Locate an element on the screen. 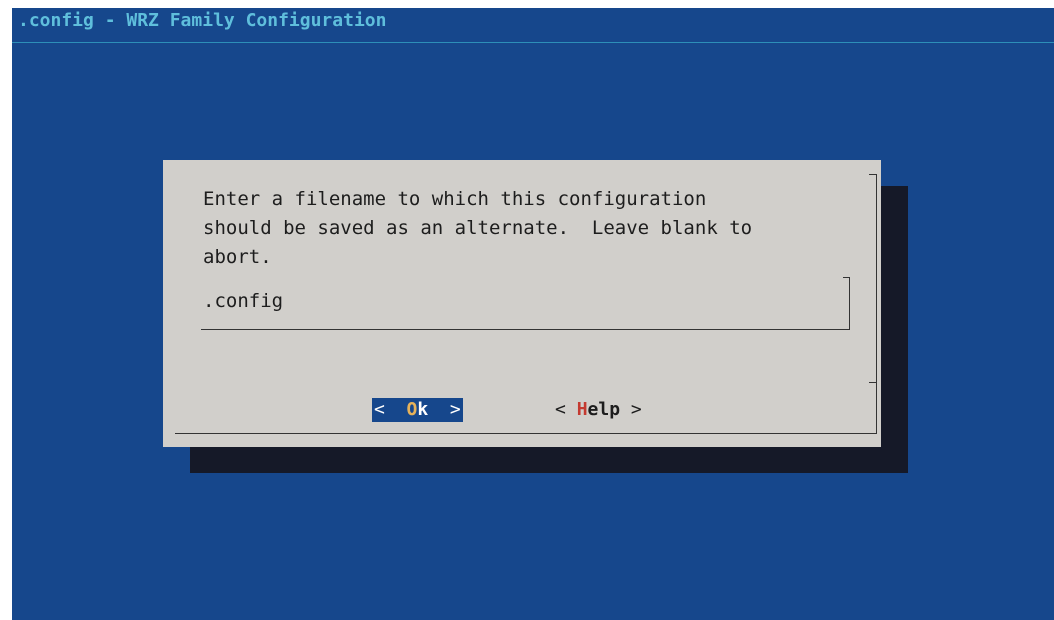 The width and height of the screenshot is (1054, 620). window-title: .config - WRZ Family Configuration is located at coordinates (202, 20).